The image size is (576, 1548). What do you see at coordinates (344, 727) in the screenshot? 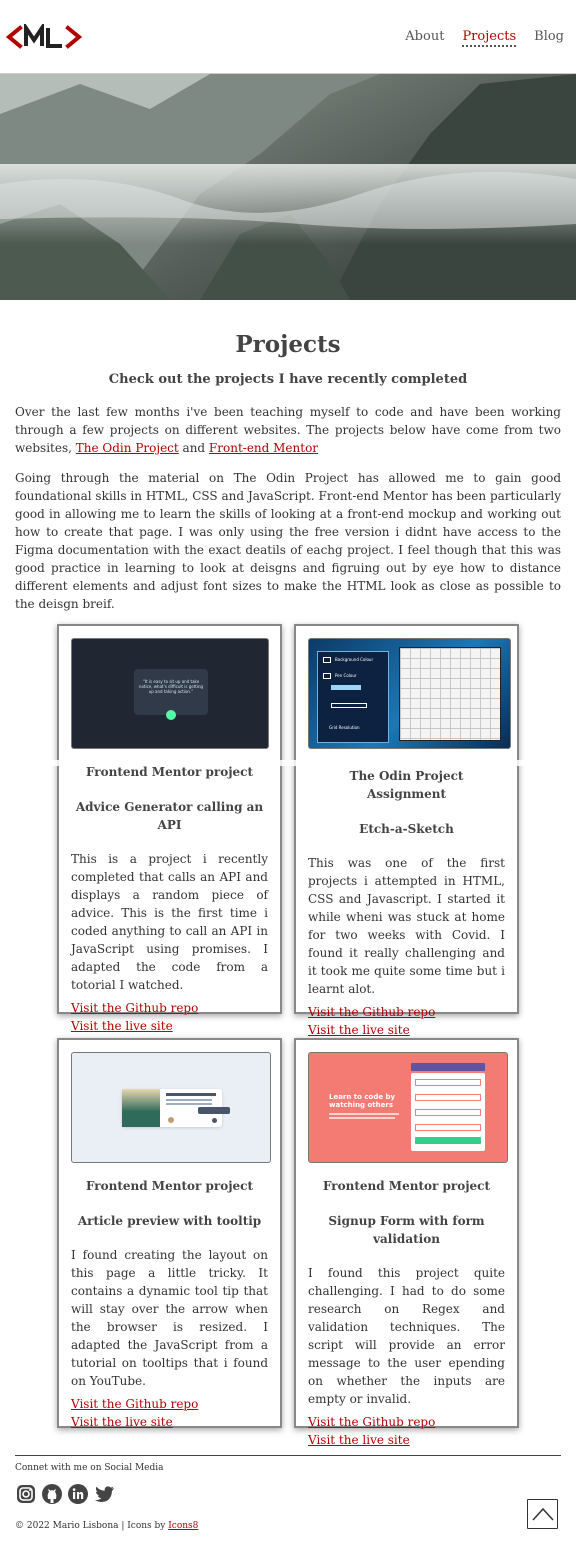
I see `thumb-label: Grid Resolution` at bounding box center [344, 727].